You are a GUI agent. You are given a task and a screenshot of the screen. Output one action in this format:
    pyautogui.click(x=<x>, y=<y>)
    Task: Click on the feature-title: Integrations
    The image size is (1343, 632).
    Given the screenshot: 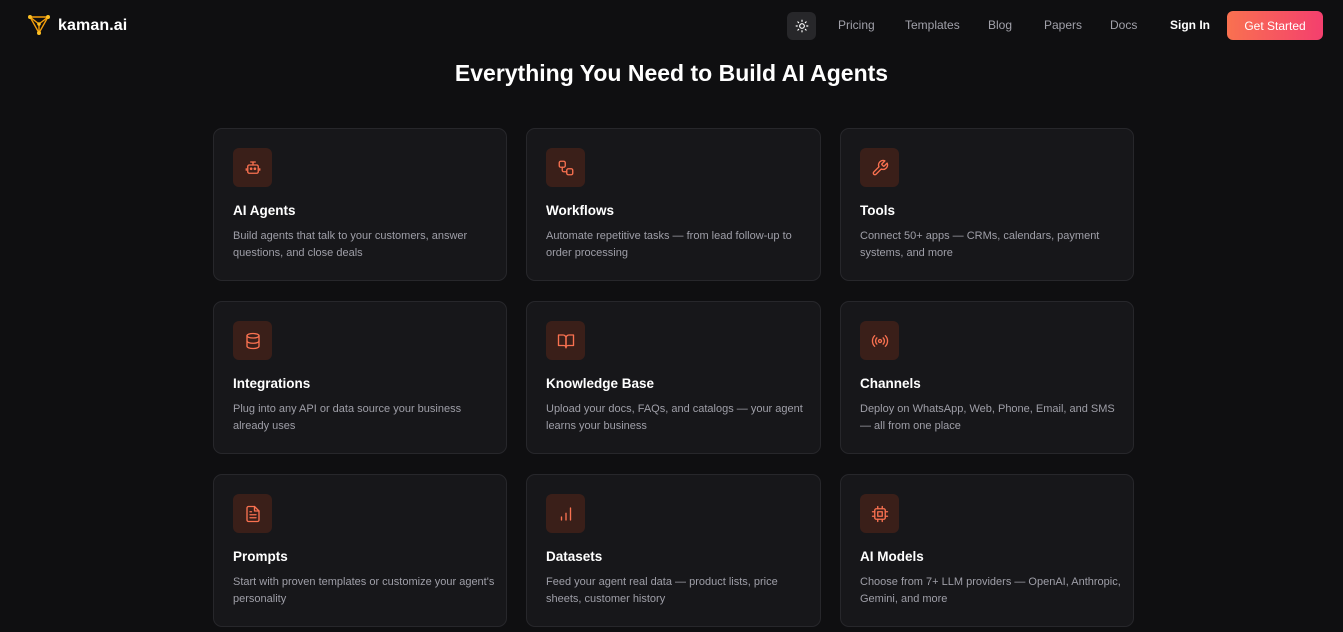 What is the action you would take?
    pyautogui.click(x=272, y=383)
    